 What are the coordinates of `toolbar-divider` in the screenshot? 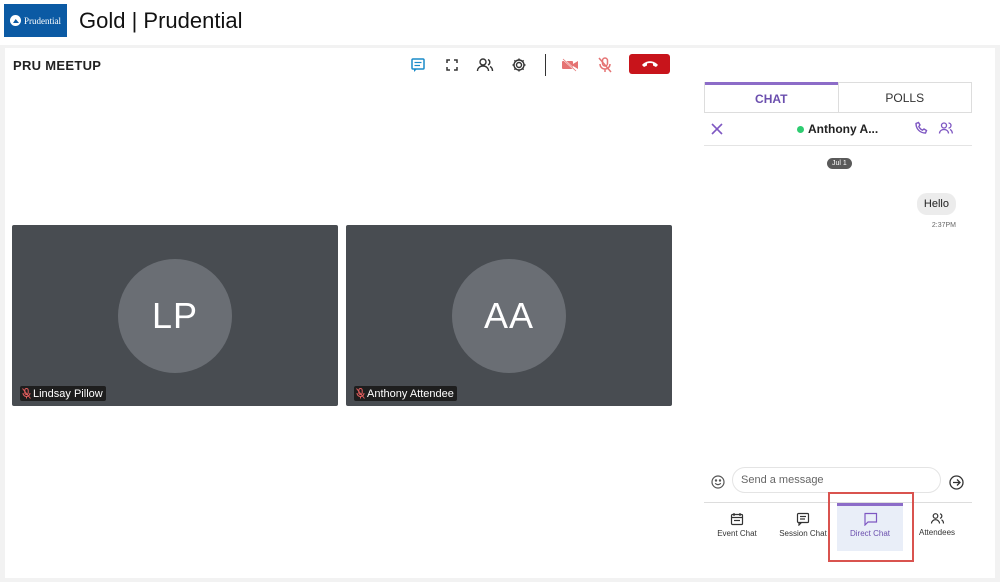 It's located at (545, 65).